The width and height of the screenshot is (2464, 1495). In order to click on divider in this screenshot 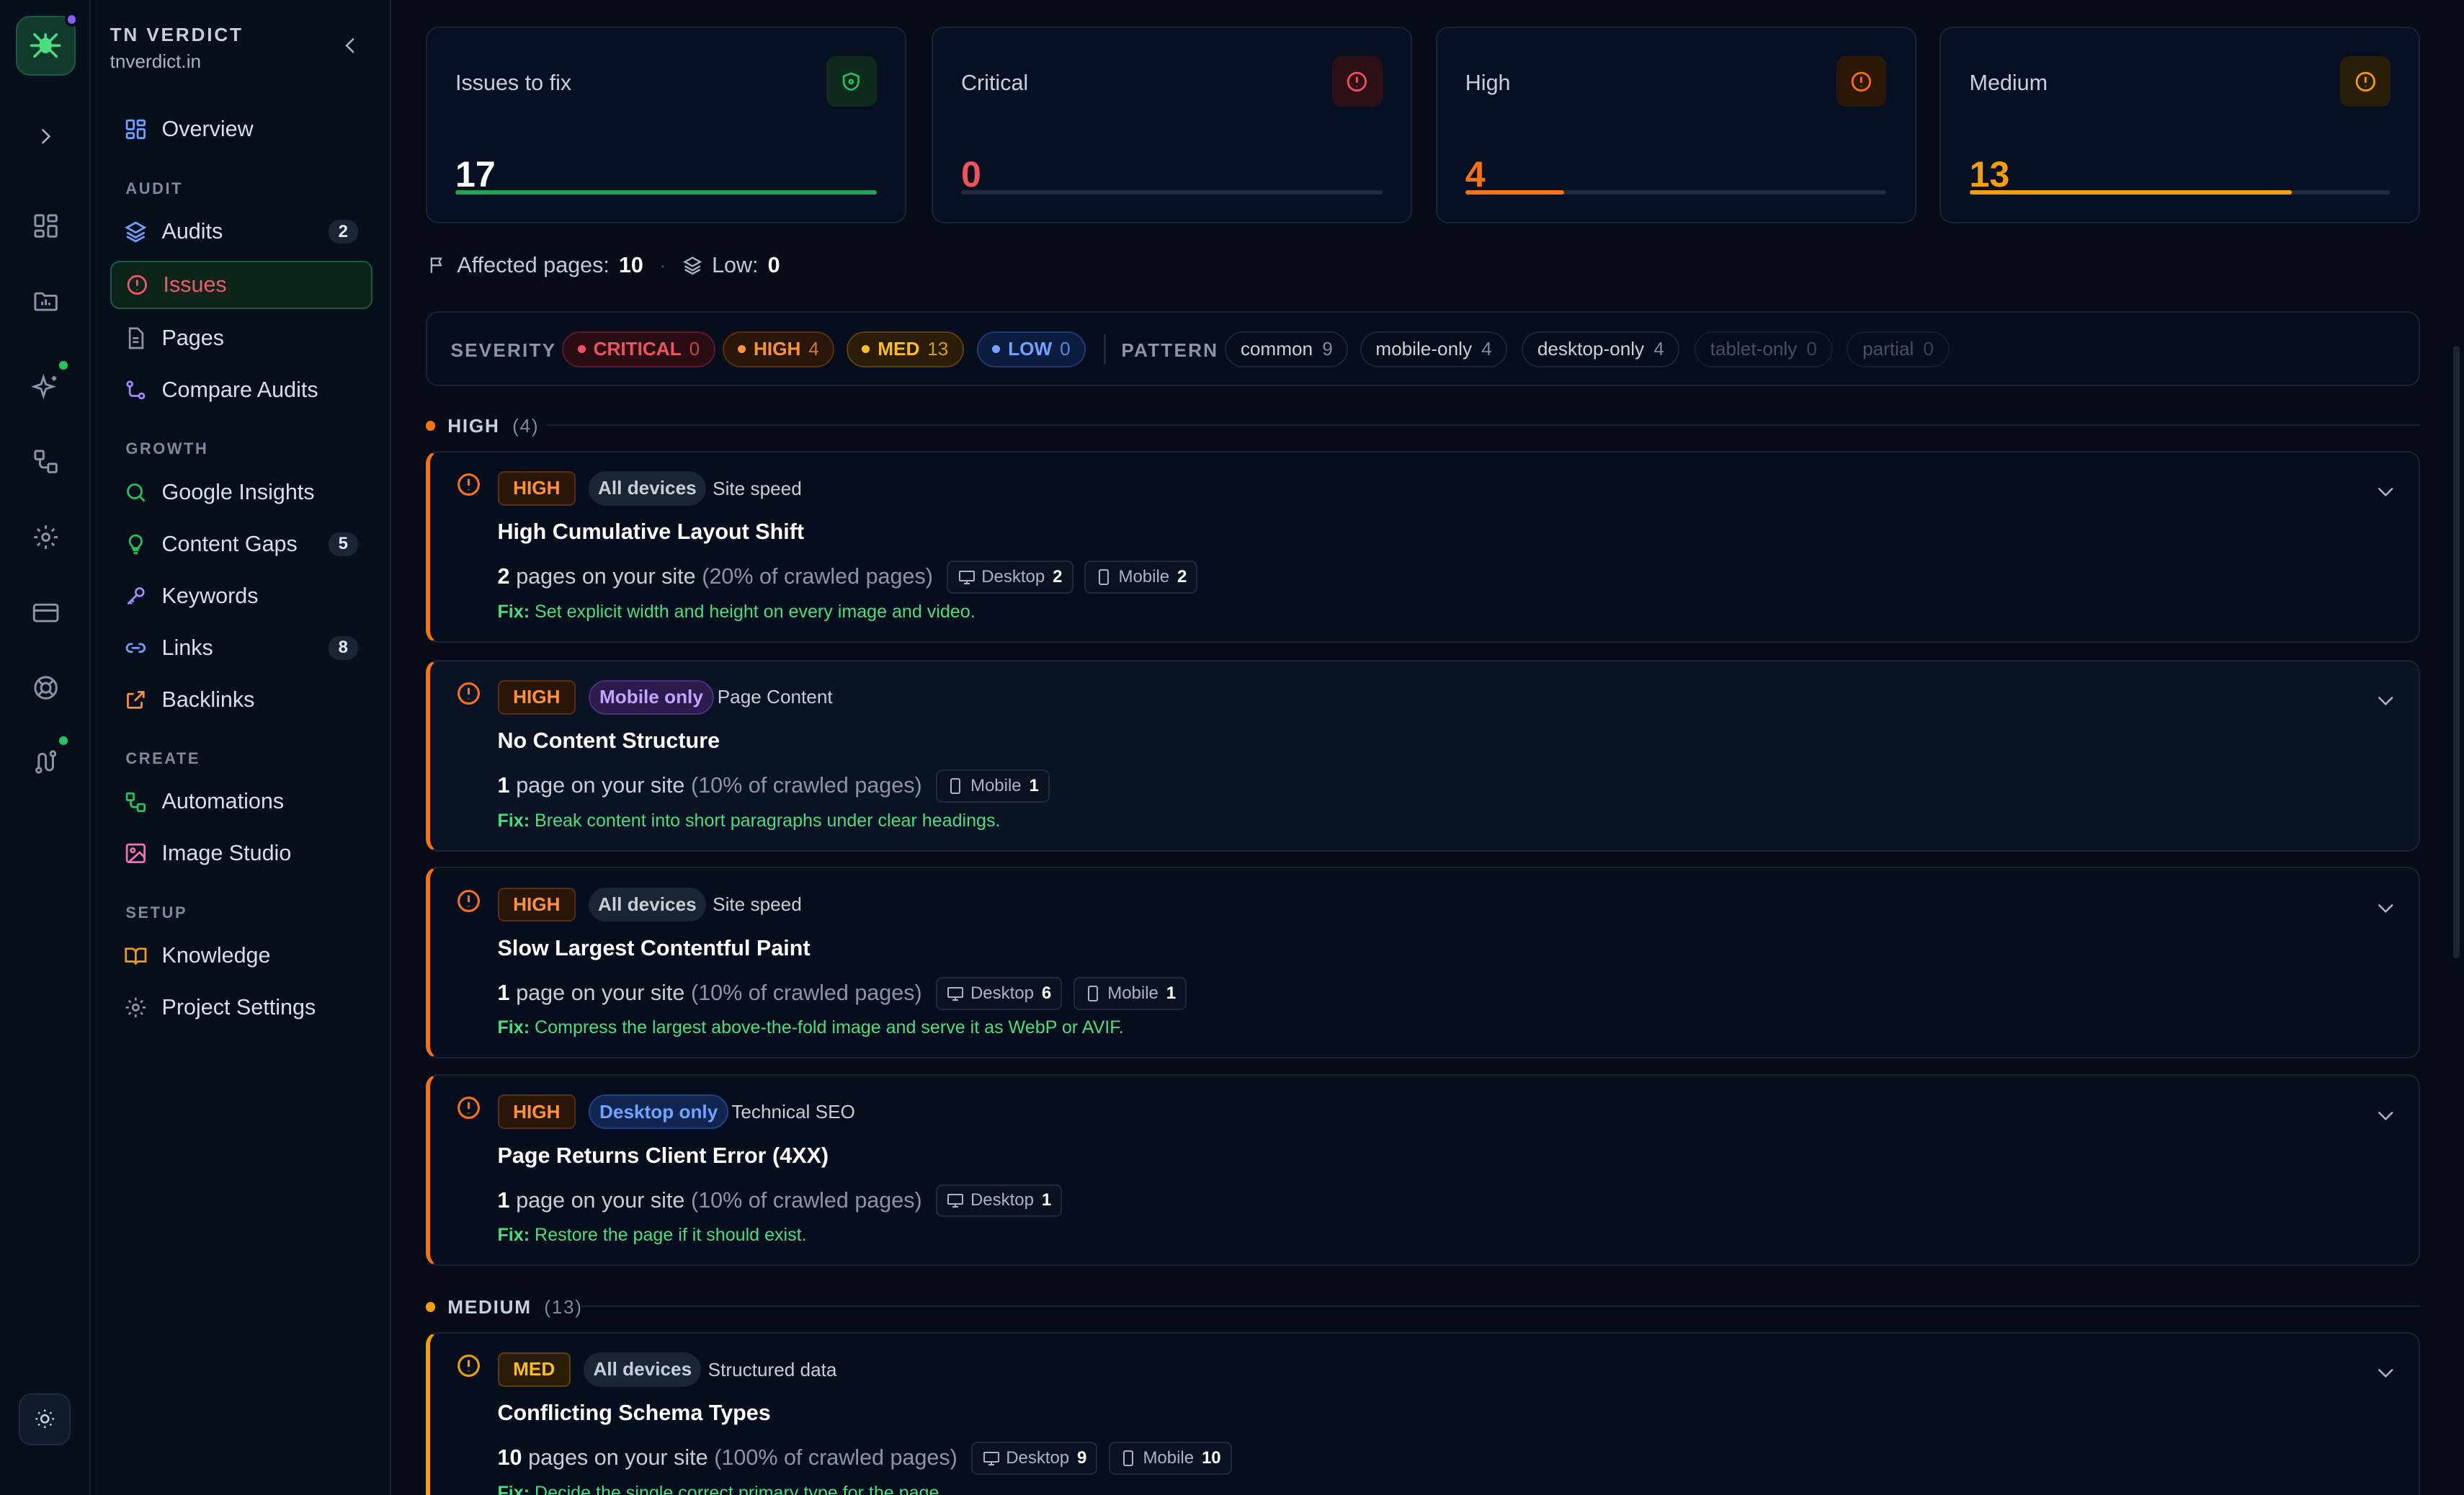, I will do `click(1483, 425)`.